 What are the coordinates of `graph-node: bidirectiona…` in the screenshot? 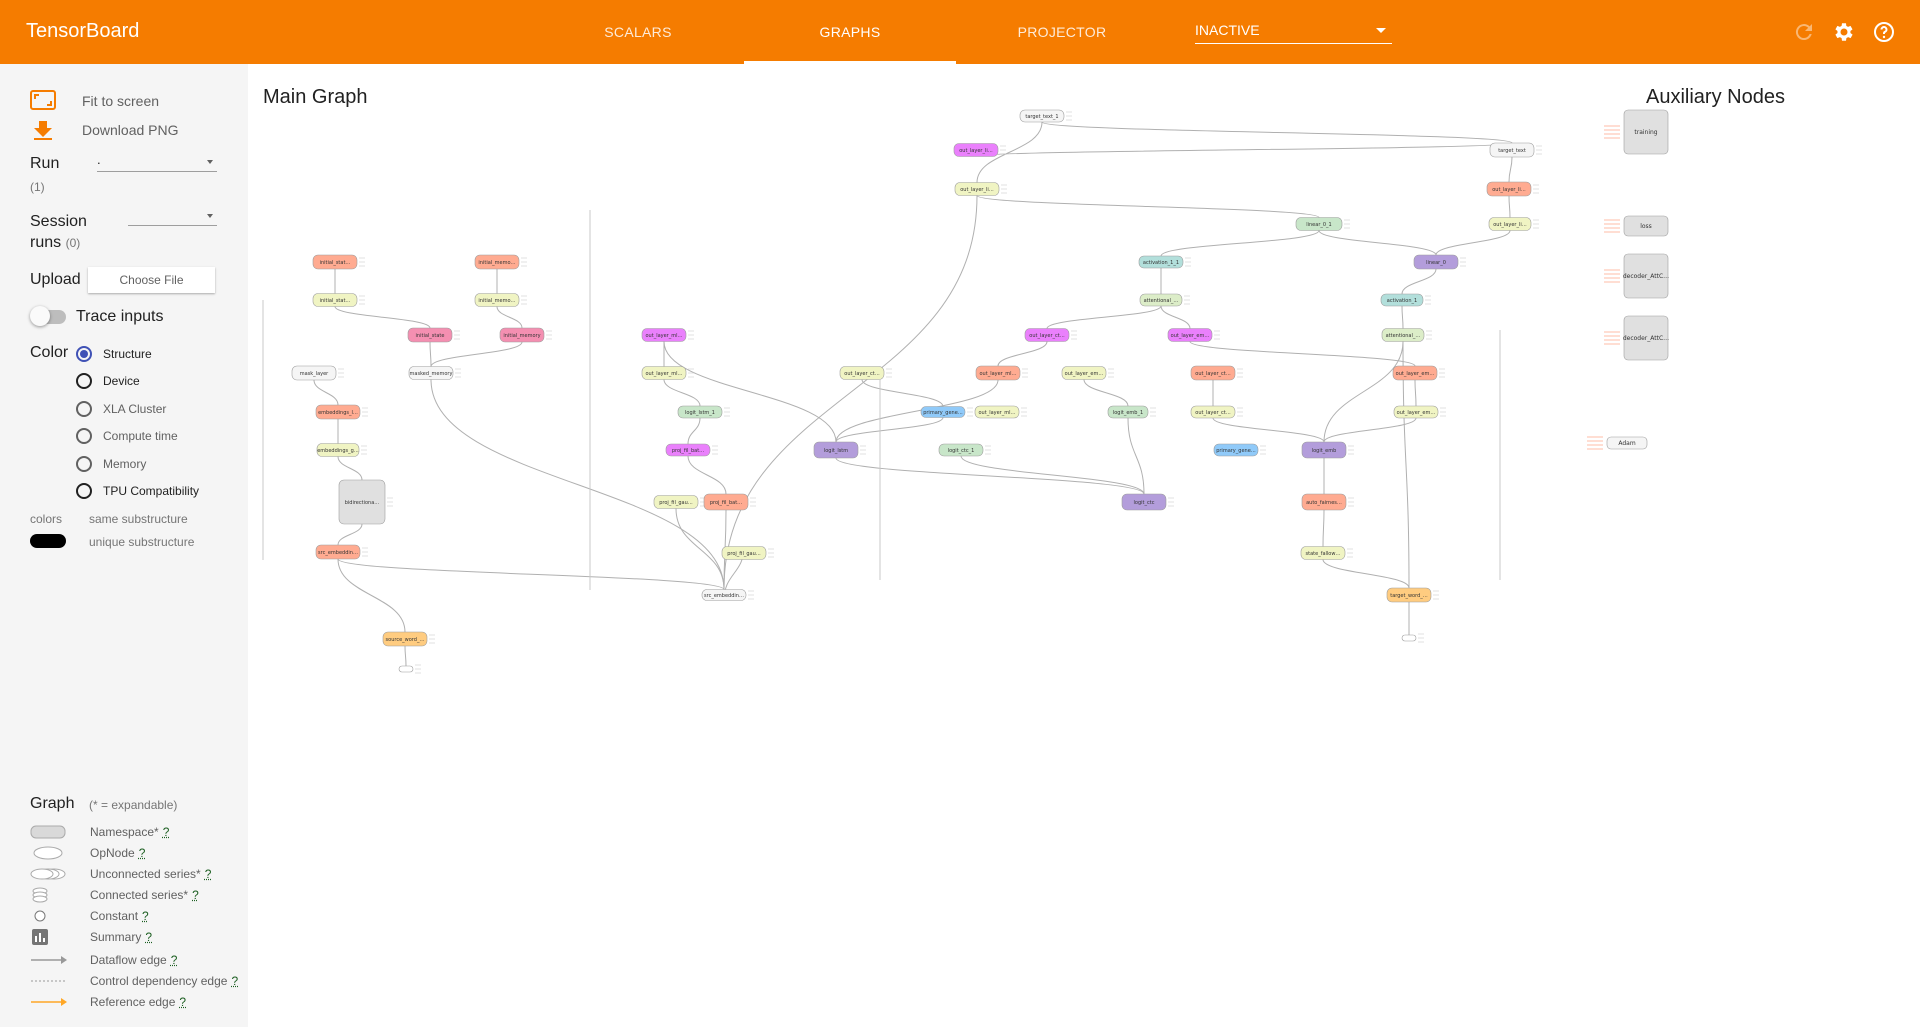 It's located at (365, 502).